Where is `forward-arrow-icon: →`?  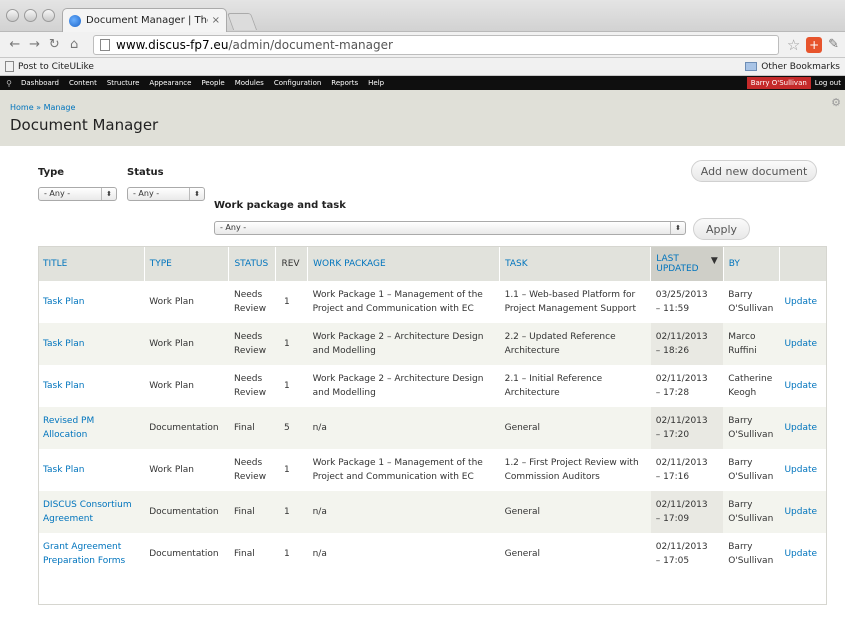
forward-arrow-icon: → is located at coordinates (35, 44).